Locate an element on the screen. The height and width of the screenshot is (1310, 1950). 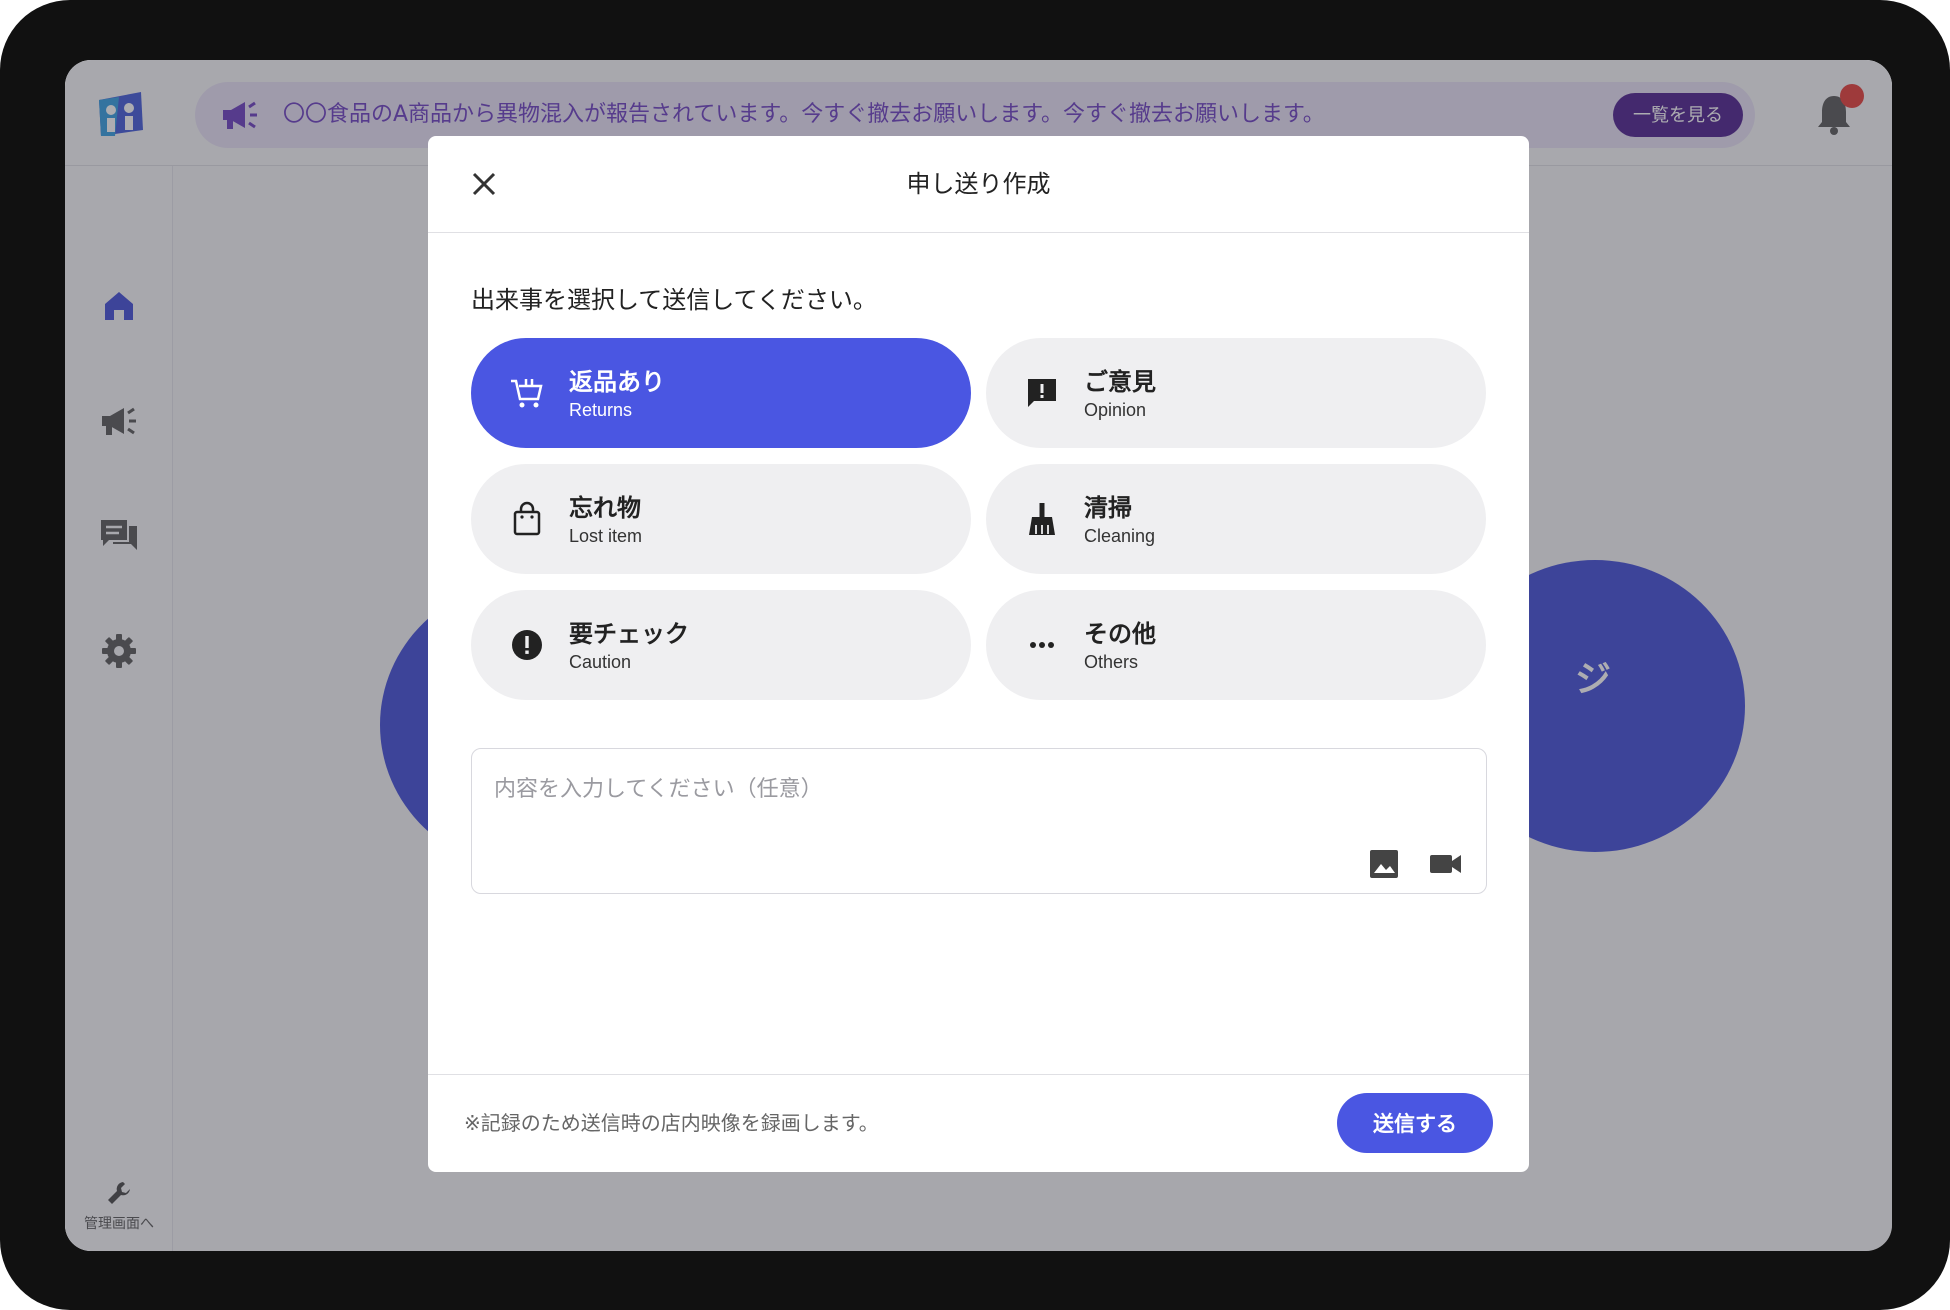
content-input-box is located at coordinates (979, 821).